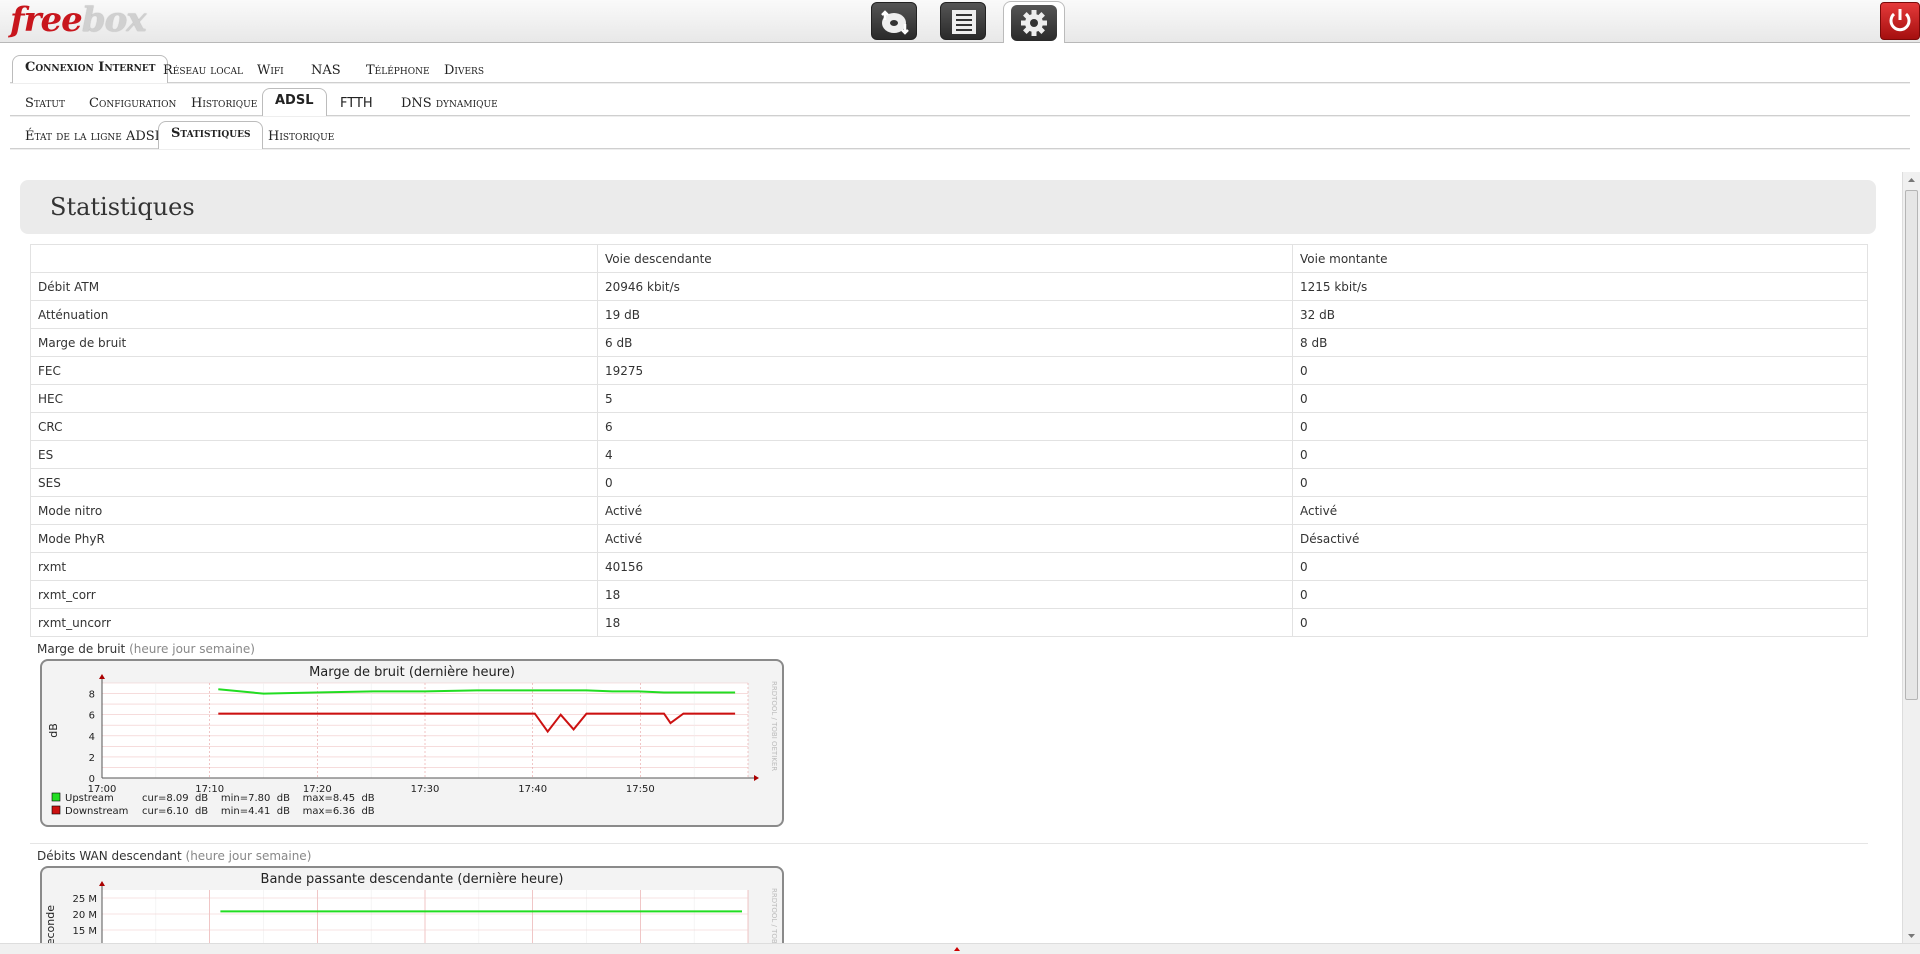 This screenshot has height=954, width=1920. I want to click on tab-divers: Divers, so click(464, 71).